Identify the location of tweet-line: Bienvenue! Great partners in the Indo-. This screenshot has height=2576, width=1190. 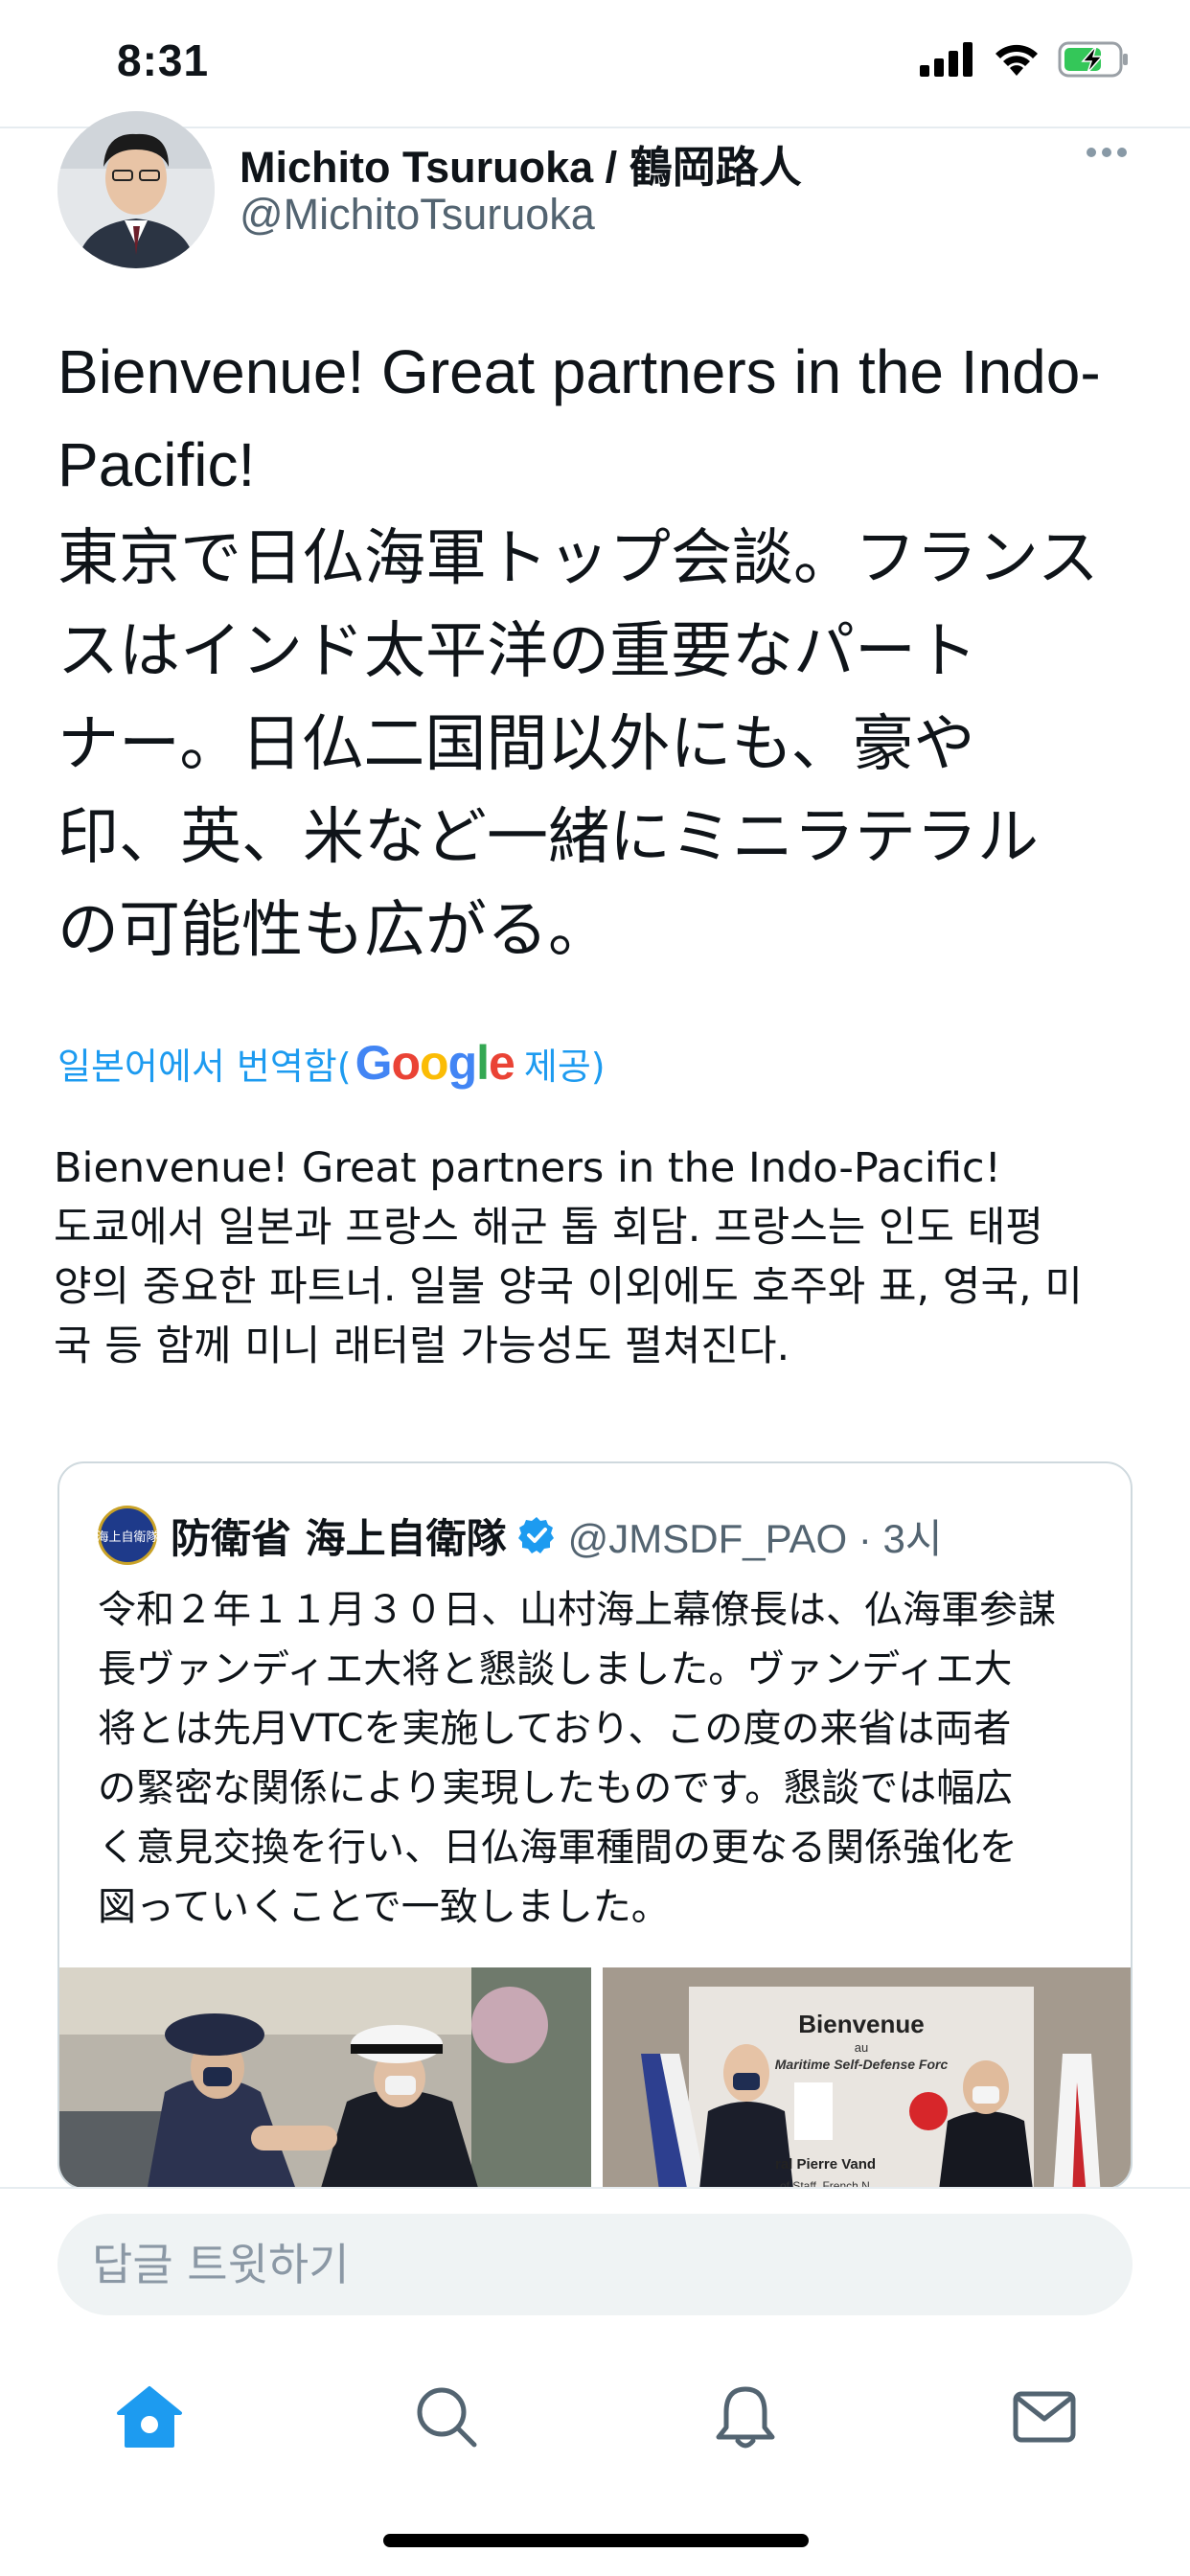
(579, 371).